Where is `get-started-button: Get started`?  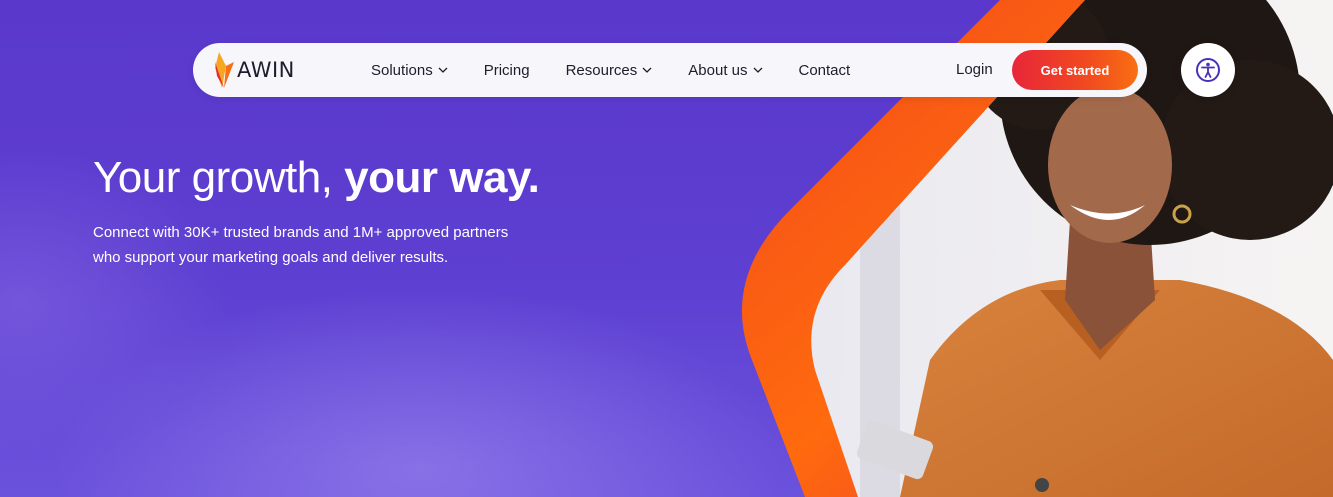 get-started-button: Get started is located at coordinates (1075, 70).